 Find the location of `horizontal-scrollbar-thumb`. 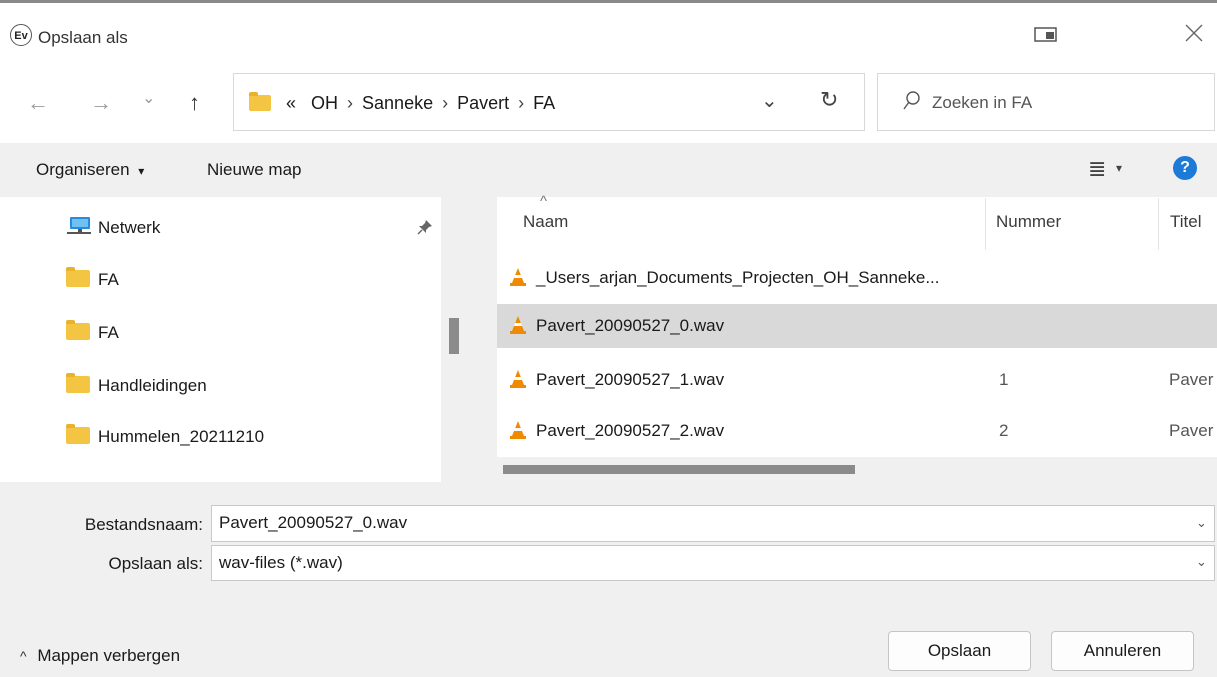

horizontal-scrollbar-thumb is located at coordinates (679, 469).